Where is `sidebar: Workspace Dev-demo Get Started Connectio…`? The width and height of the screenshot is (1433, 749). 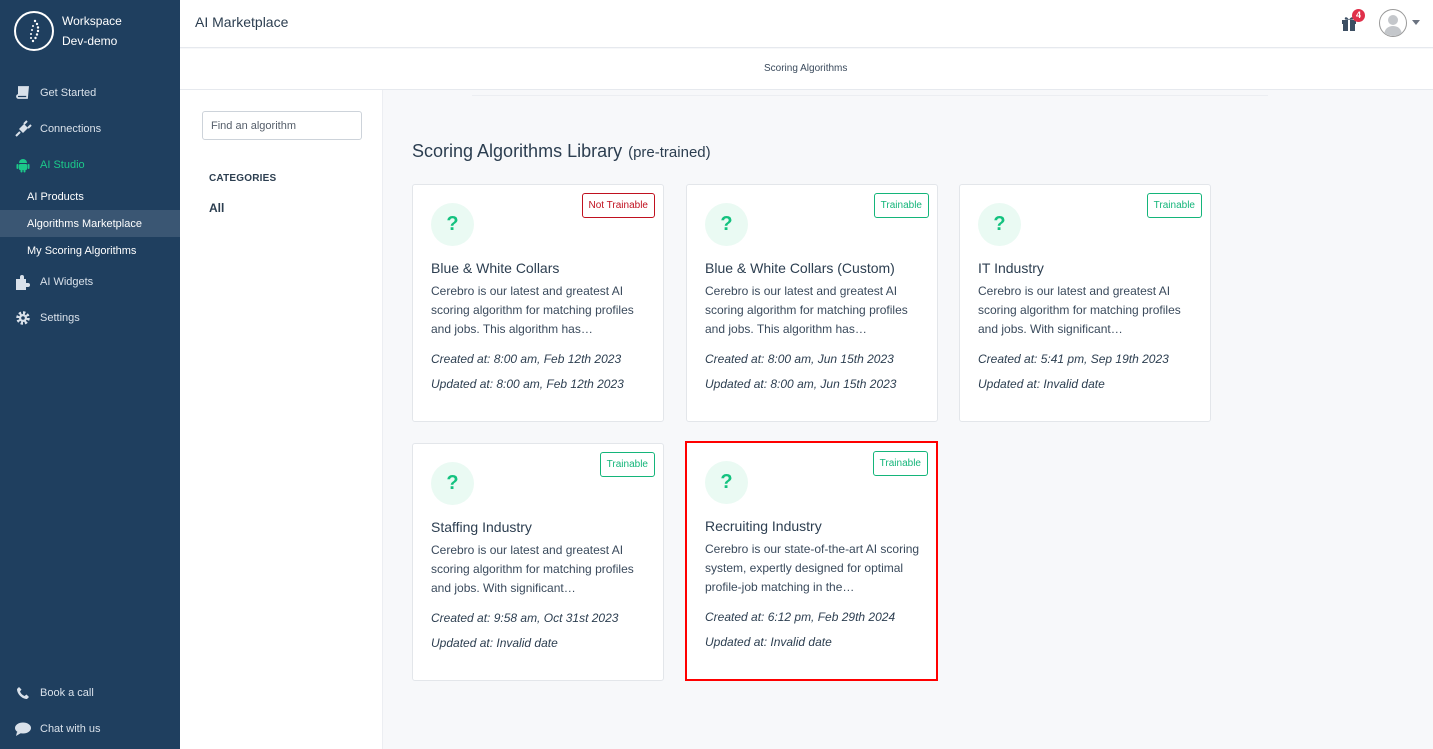
sidebar: Workspace Dev-demo Get Started Connectio… is located at coordinates (90, 374).